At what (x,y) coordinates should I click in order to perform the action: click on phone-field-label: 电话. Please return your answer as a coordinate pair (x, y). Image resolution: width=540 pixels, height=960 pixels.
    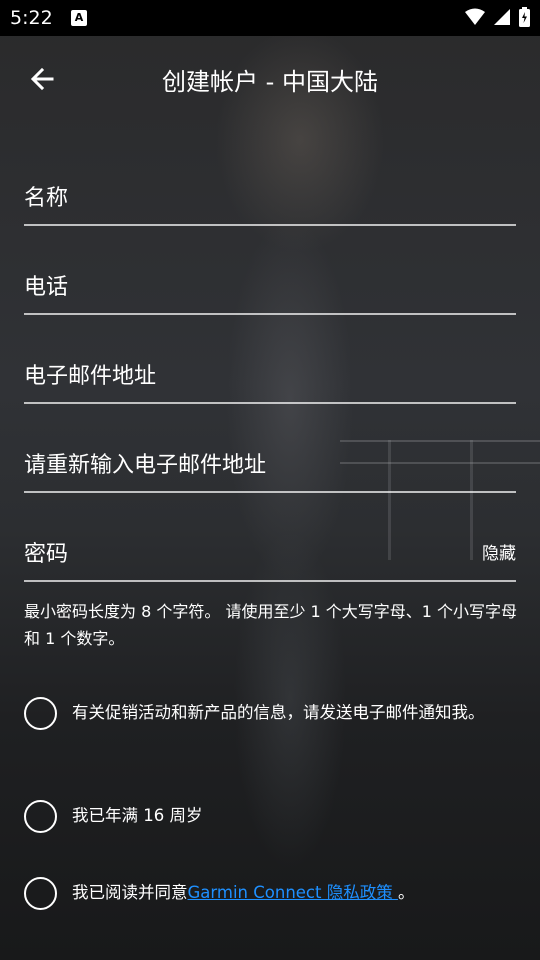
    Looking at the image, I should click on (46, 287).